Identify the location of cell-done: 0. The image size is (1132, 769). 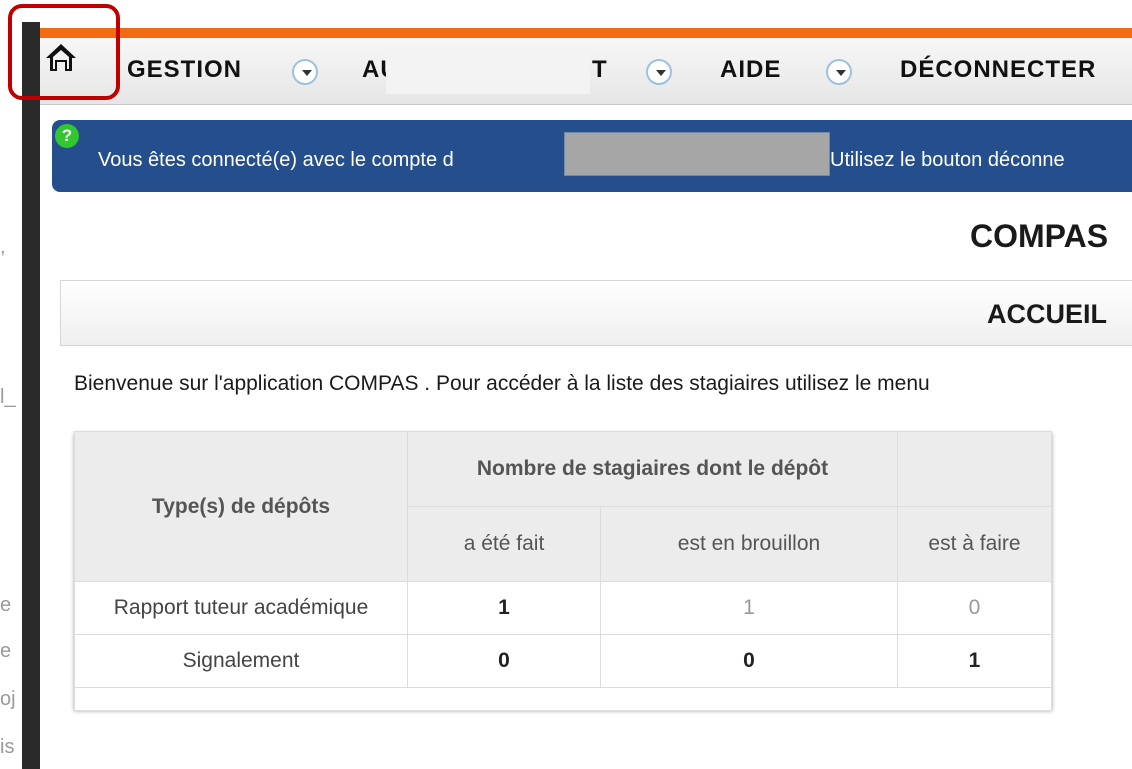
(504, 661).